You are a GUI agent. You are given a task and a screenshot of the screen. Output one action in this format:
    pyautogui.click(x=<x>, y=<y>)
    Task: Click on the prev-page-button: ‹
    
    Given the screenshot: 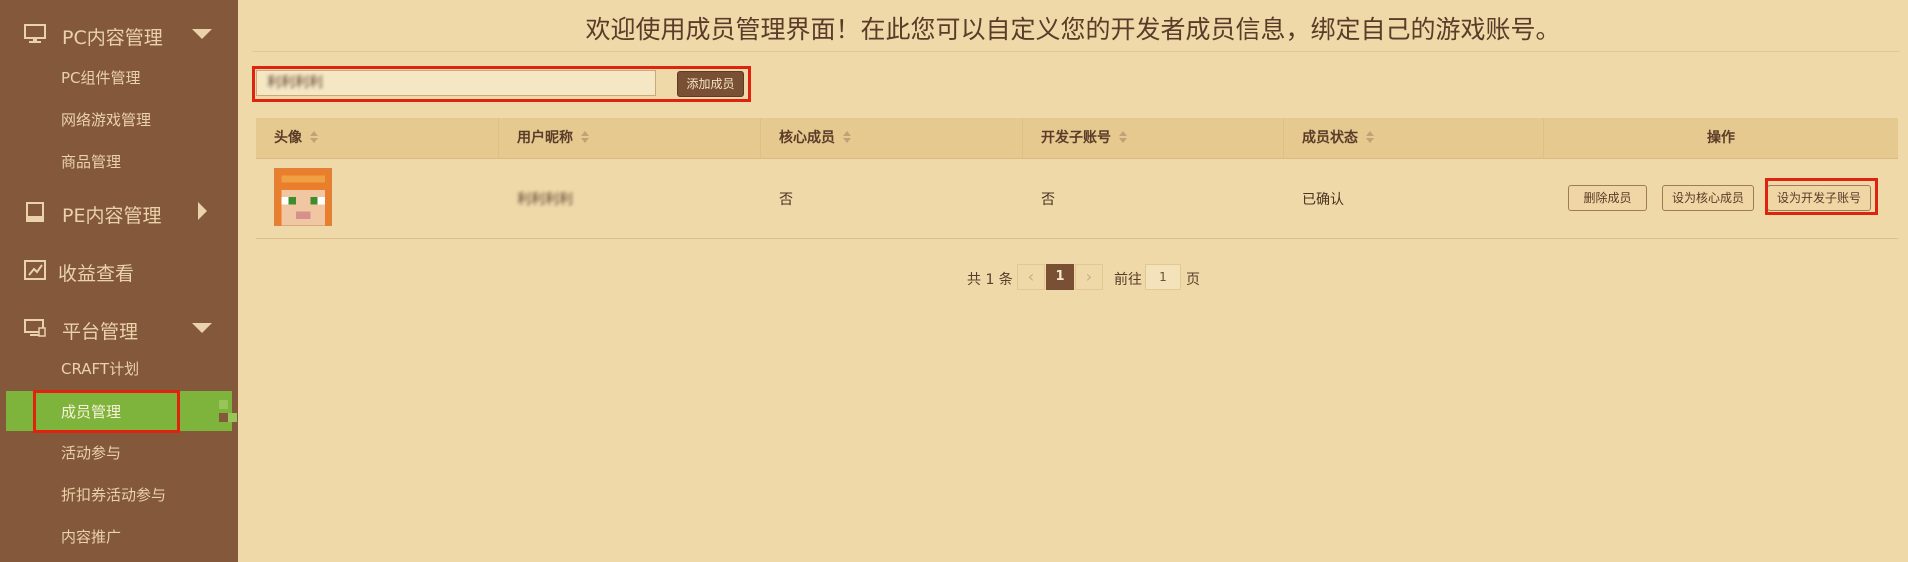 What is the action you would take?
    pyautogui.click(x=1031, y=277)
    